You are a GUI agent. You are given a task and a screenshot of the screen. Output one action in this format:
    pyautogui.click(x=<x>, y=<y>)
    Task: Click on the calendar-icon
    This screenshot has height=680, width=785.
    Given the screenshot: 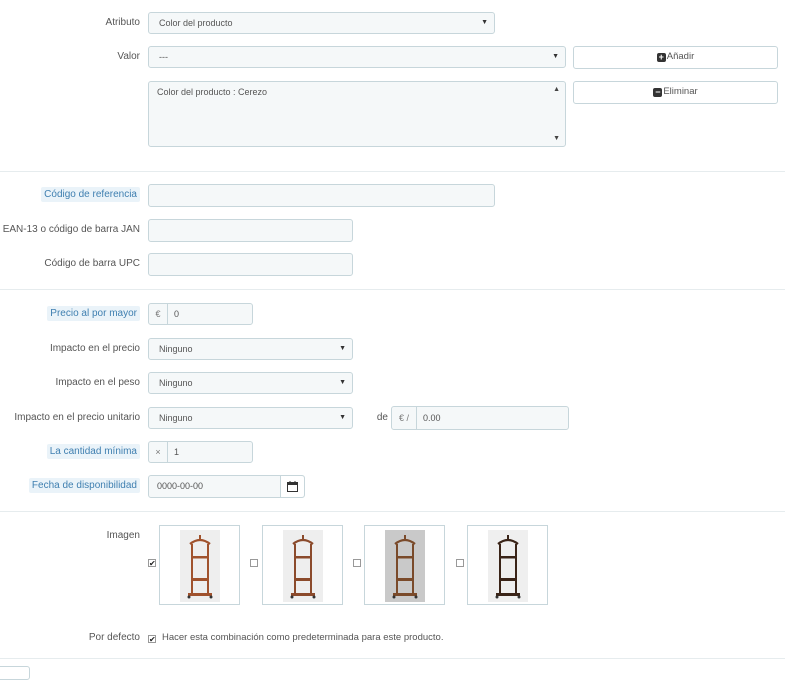 What is the action you would take?
    pyautogui.click(x=292, y=486)
    